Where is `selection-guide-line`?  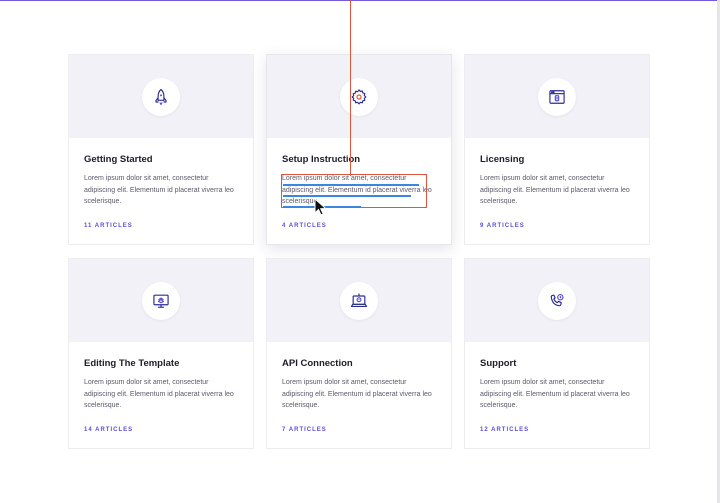 selection-guide-line is located at coordinates (350, 88).